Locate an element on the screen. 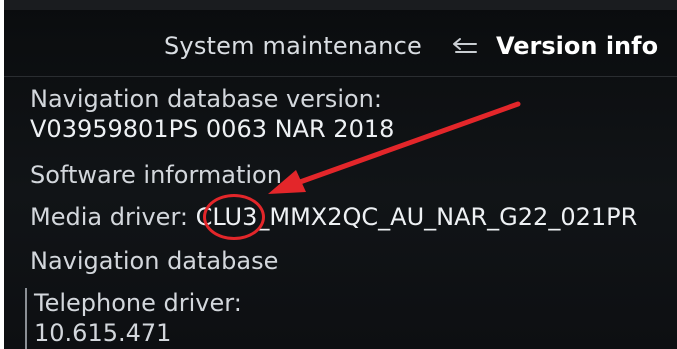 The width and height of the screenshot is (677, 349). screen-bezel is located at coordinates (340, 5).